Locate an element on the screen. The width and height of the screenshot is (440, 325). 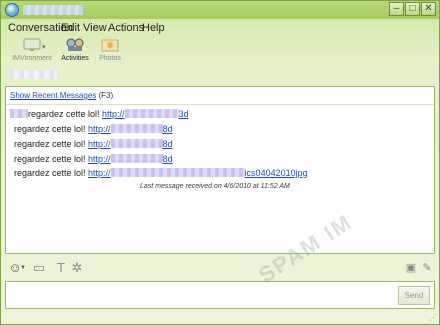
photos-button: Photos is located at coordinates (110, 49).